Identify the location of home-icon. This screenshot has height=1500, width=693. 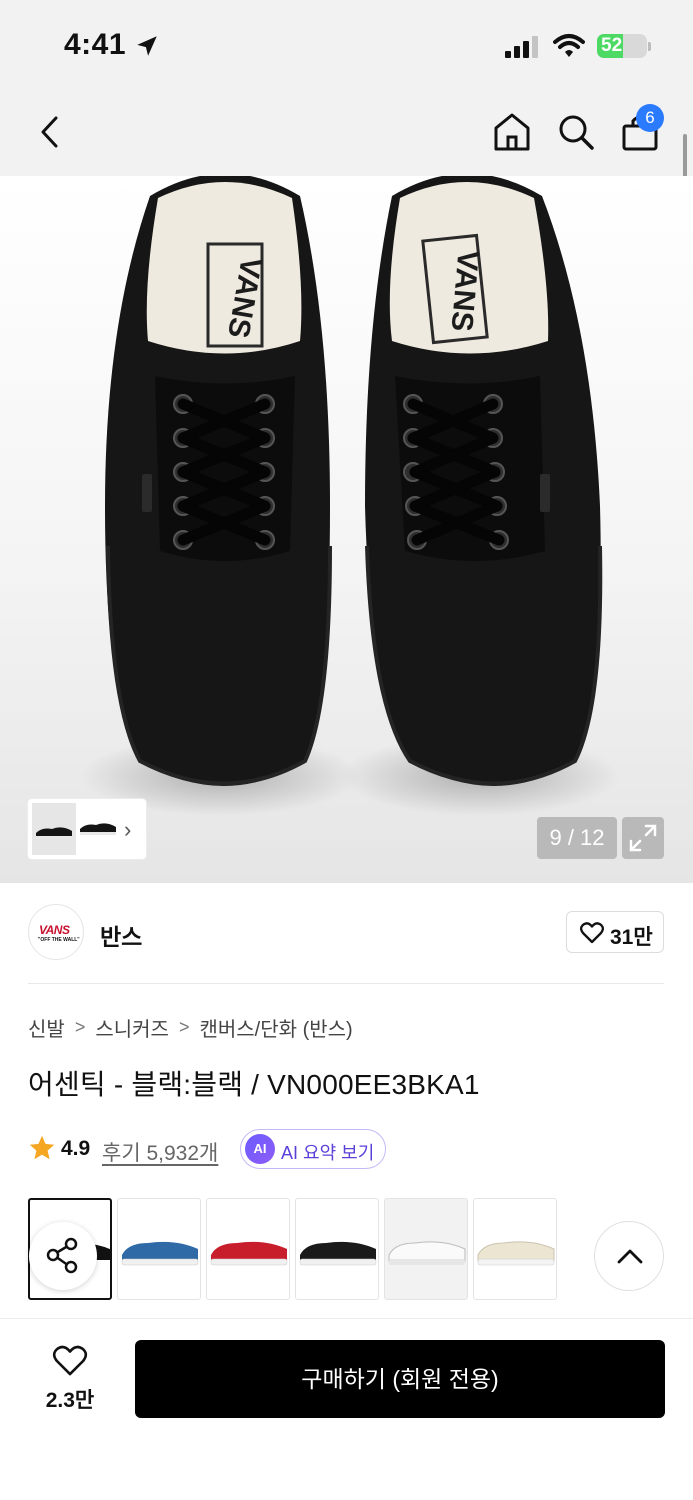
(512, 132).